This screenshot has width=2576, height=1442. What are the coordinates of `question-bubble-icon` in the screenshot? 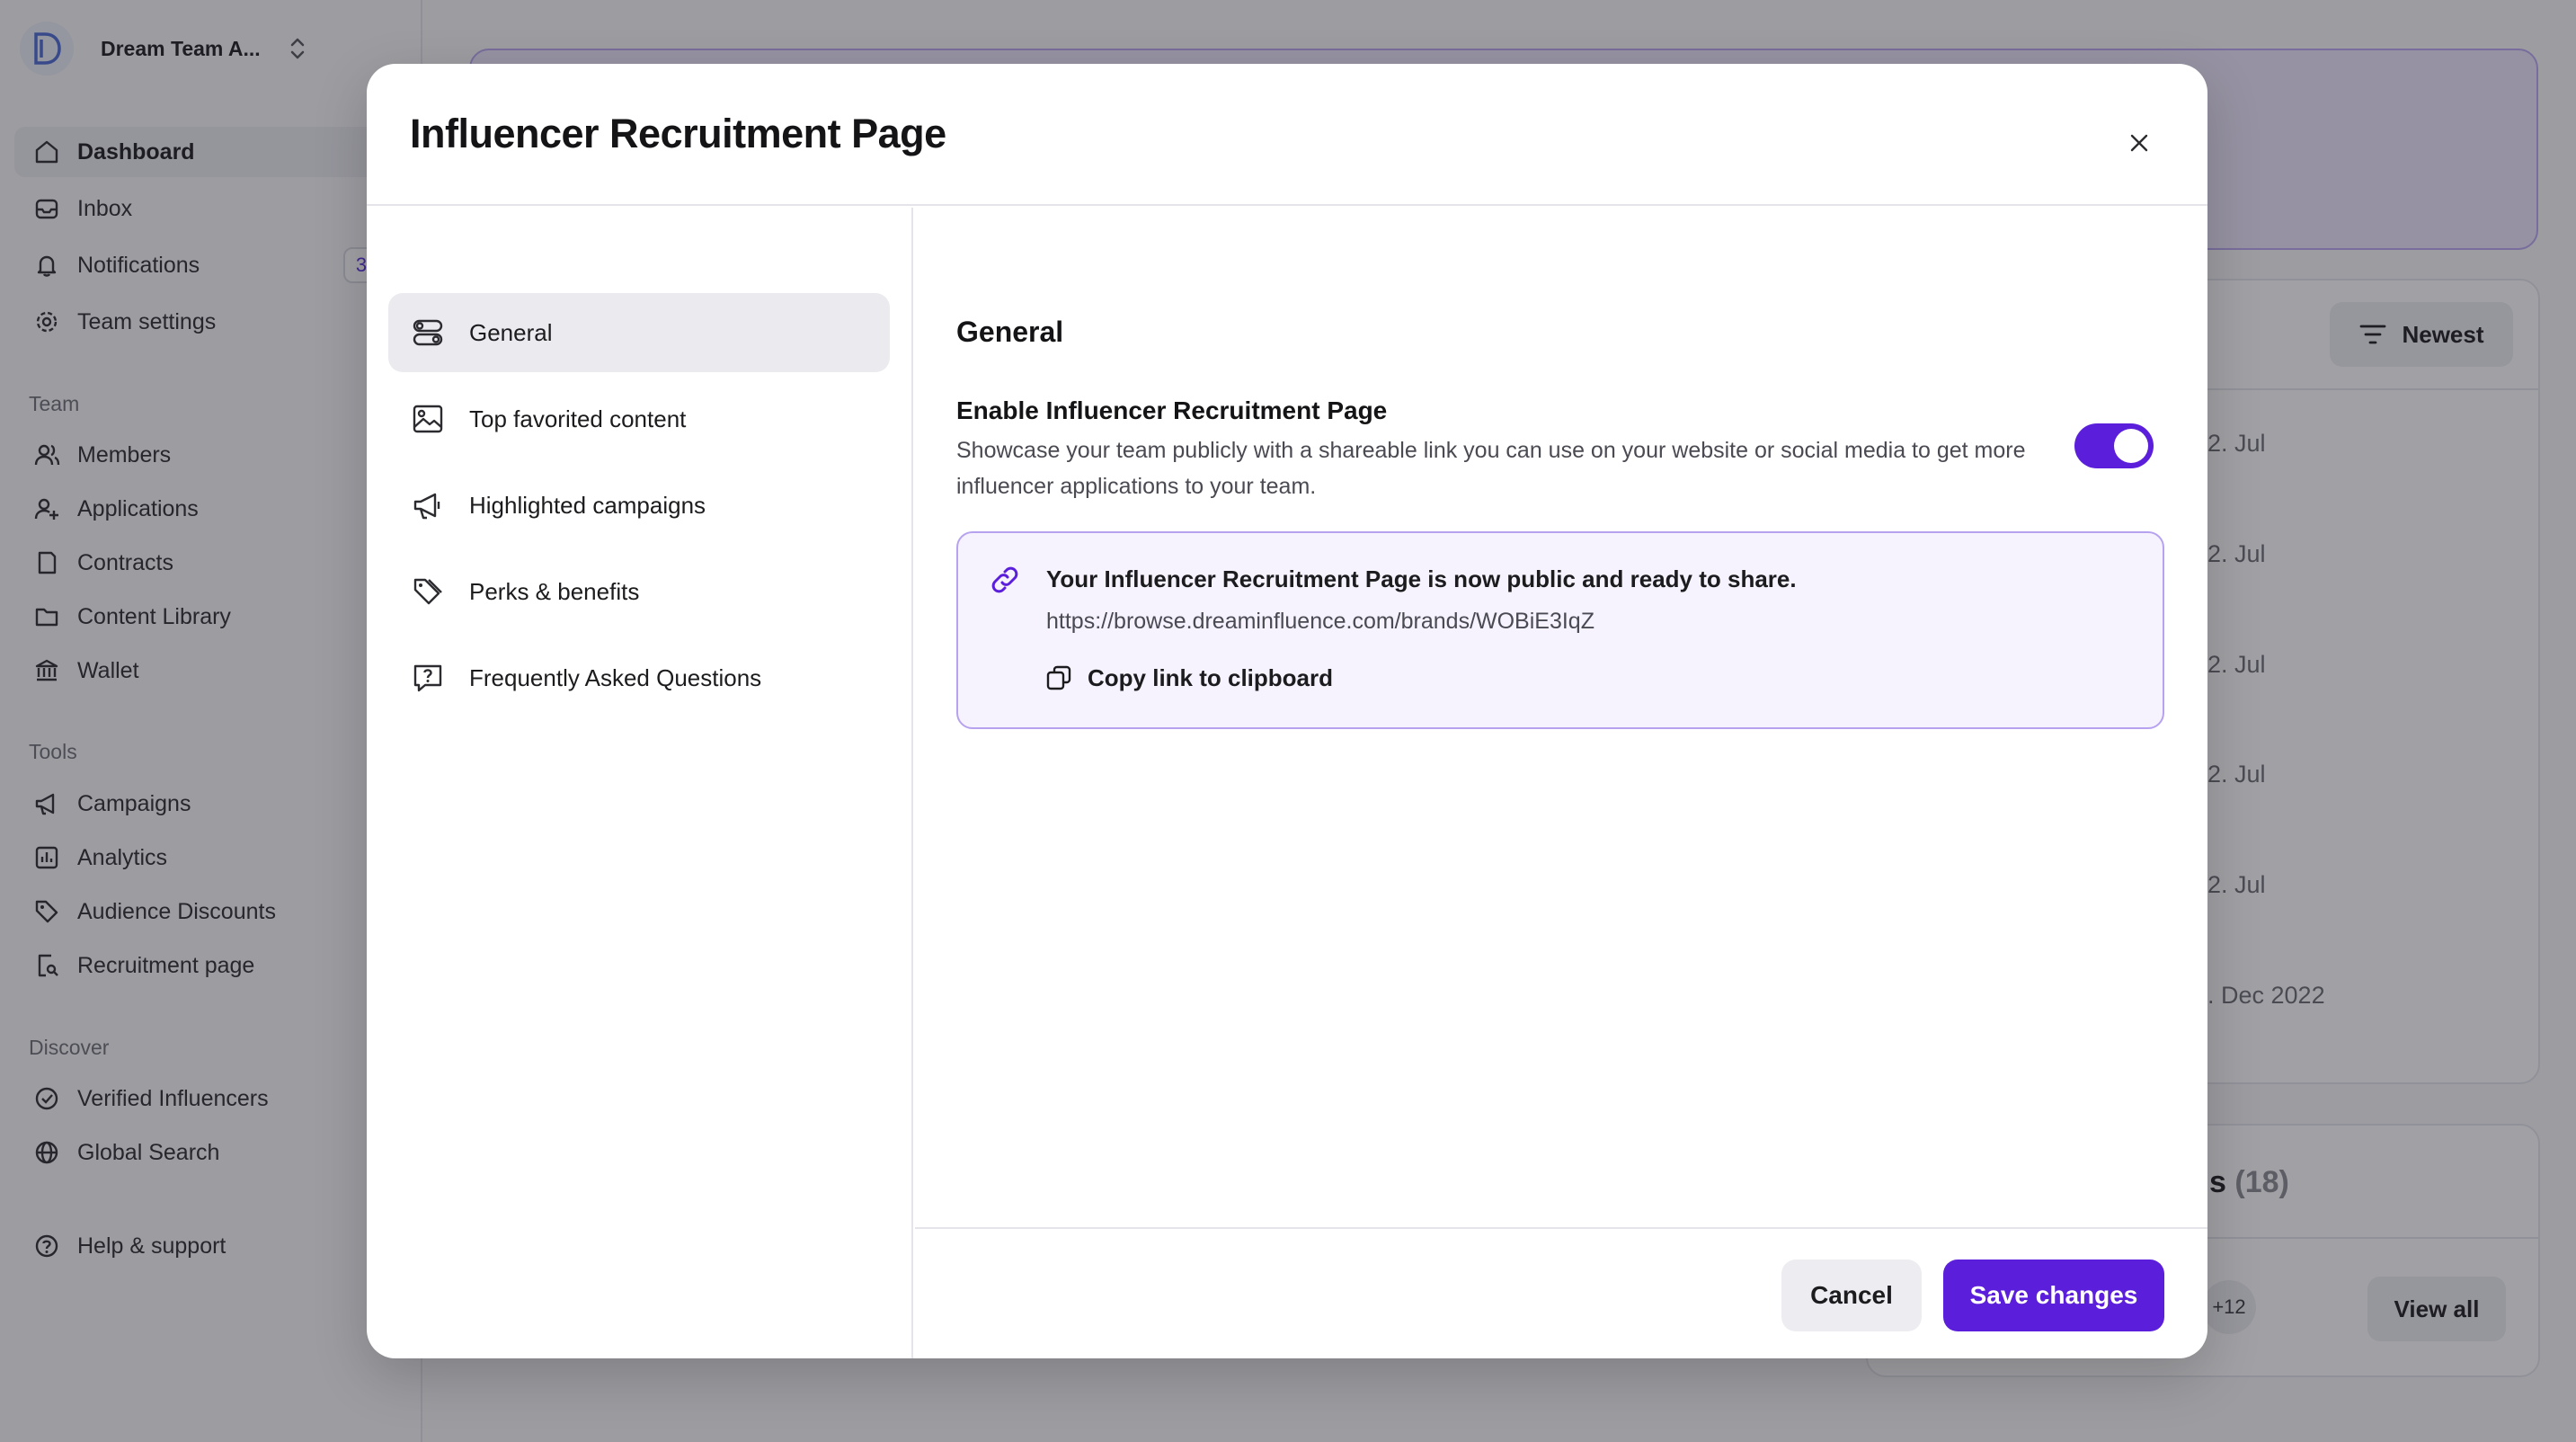 It's located at (428, 678).